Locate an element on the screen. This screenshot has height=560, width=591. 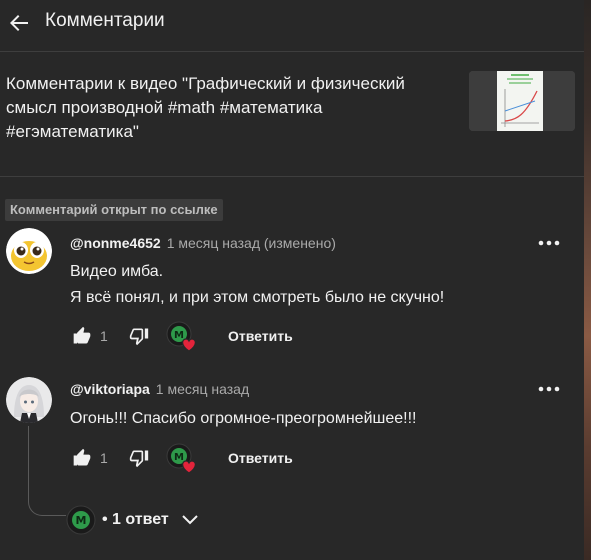
emoji-avatar-image is located at coordinates (29, 251).